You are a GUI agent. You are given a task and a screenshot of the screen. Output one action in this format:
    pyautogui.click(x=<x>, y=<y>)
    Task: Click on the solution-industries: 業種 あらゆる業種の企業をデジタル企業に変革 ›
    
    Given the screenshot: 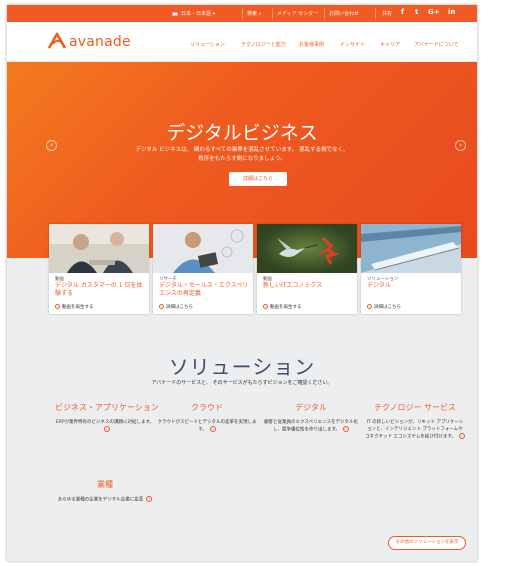 What is the action you would take?
    pyautogui.click(x=105, y=491)
    